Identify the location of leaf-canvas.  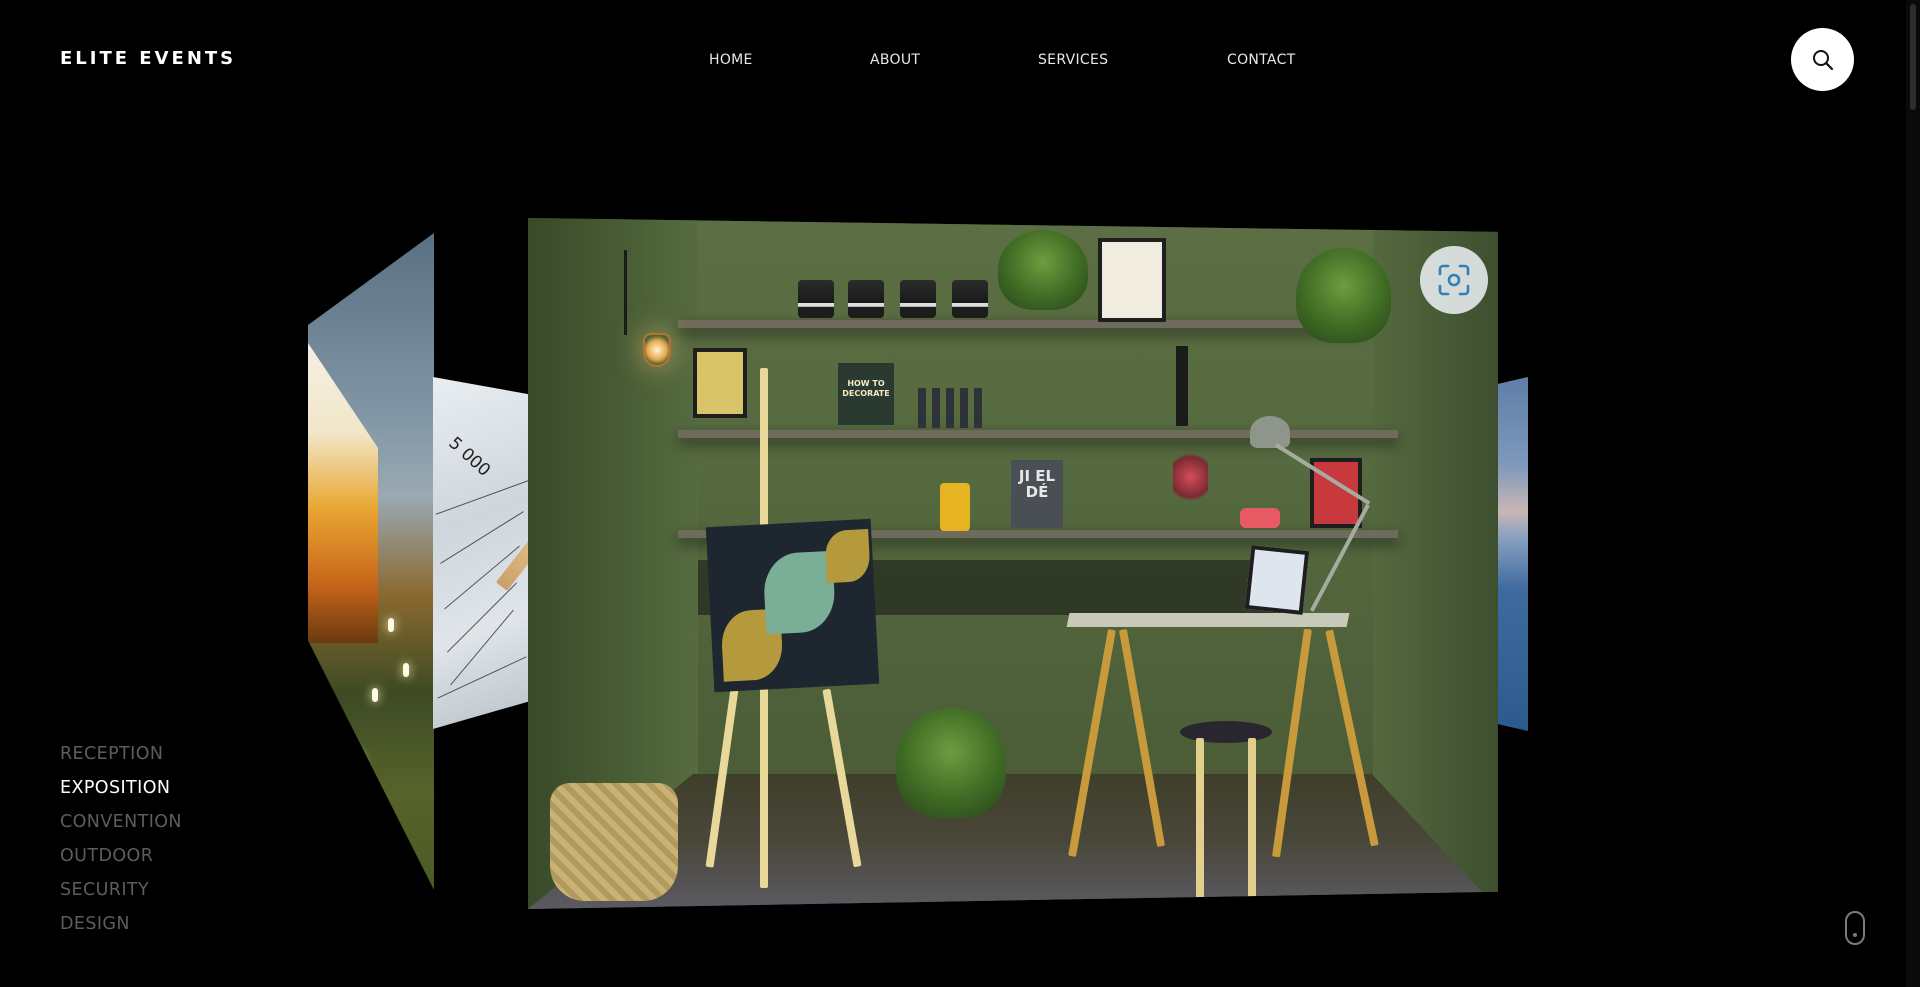
(792, 605).